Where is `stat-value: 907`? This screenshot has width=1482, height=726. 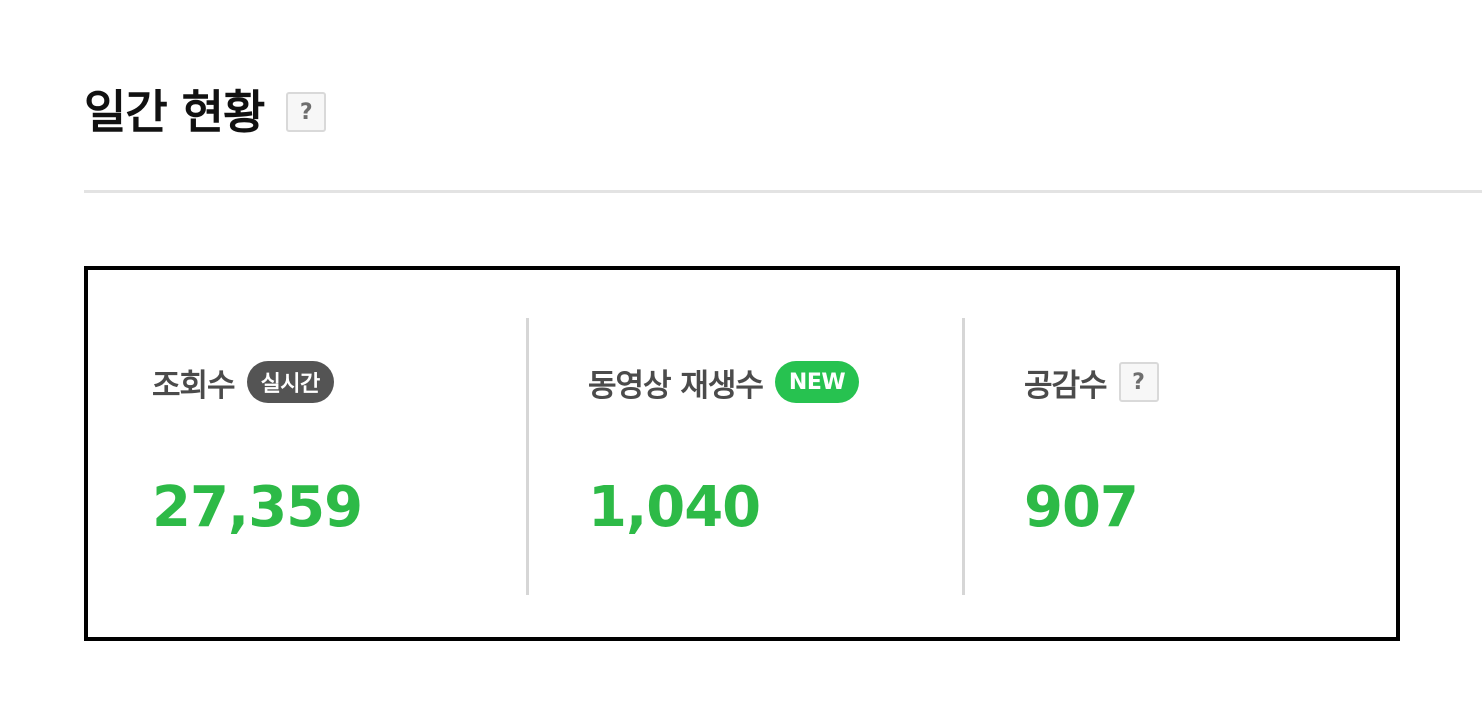
stat-value: 907 is located at coordinates (1081, 507).